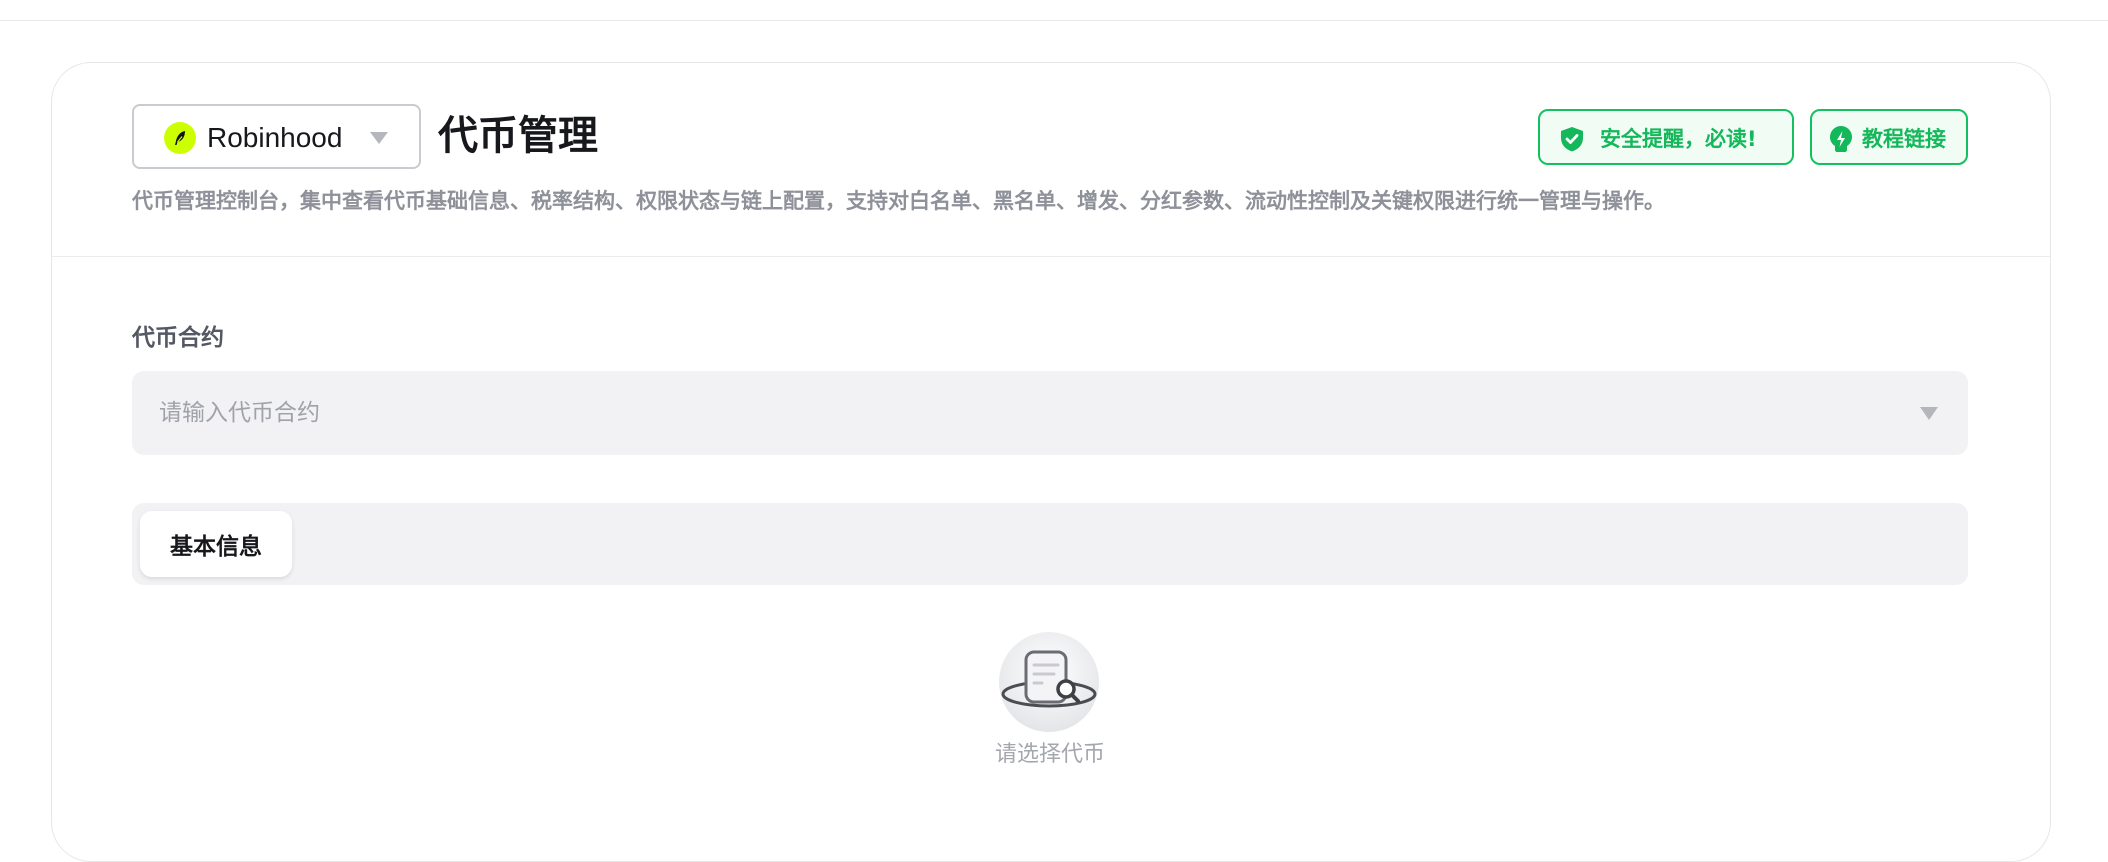  I want to click on safety-notice-button: 安全提醒，必读!, so click(1666, 137).